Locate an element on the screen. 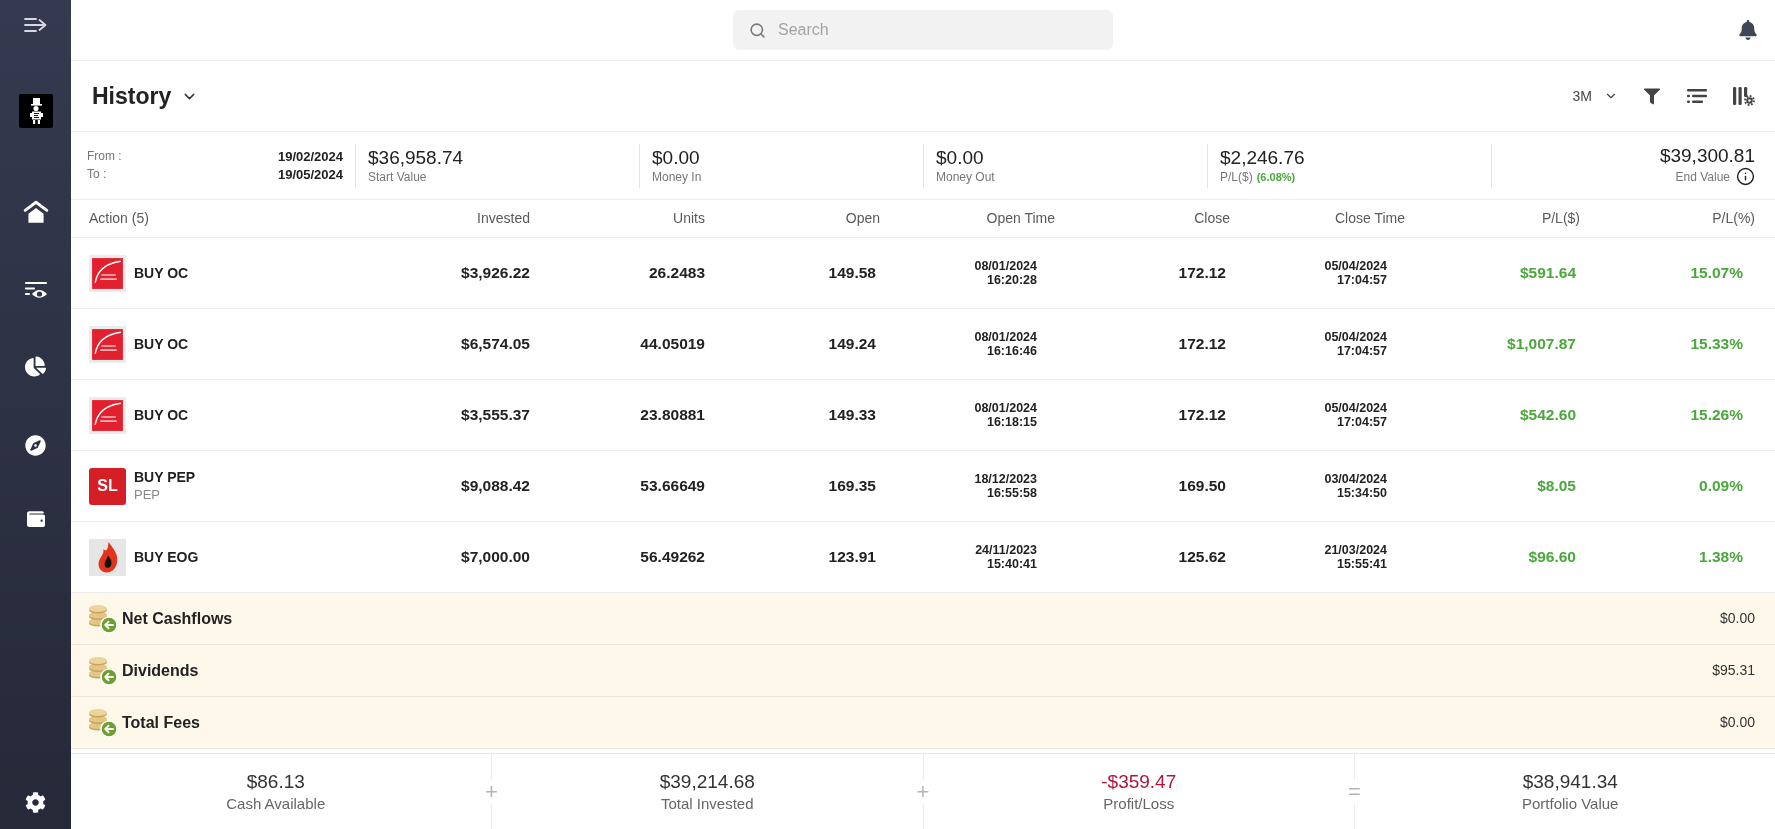  table-cell-text: 56.49262 is located at coordinates (673, 557).